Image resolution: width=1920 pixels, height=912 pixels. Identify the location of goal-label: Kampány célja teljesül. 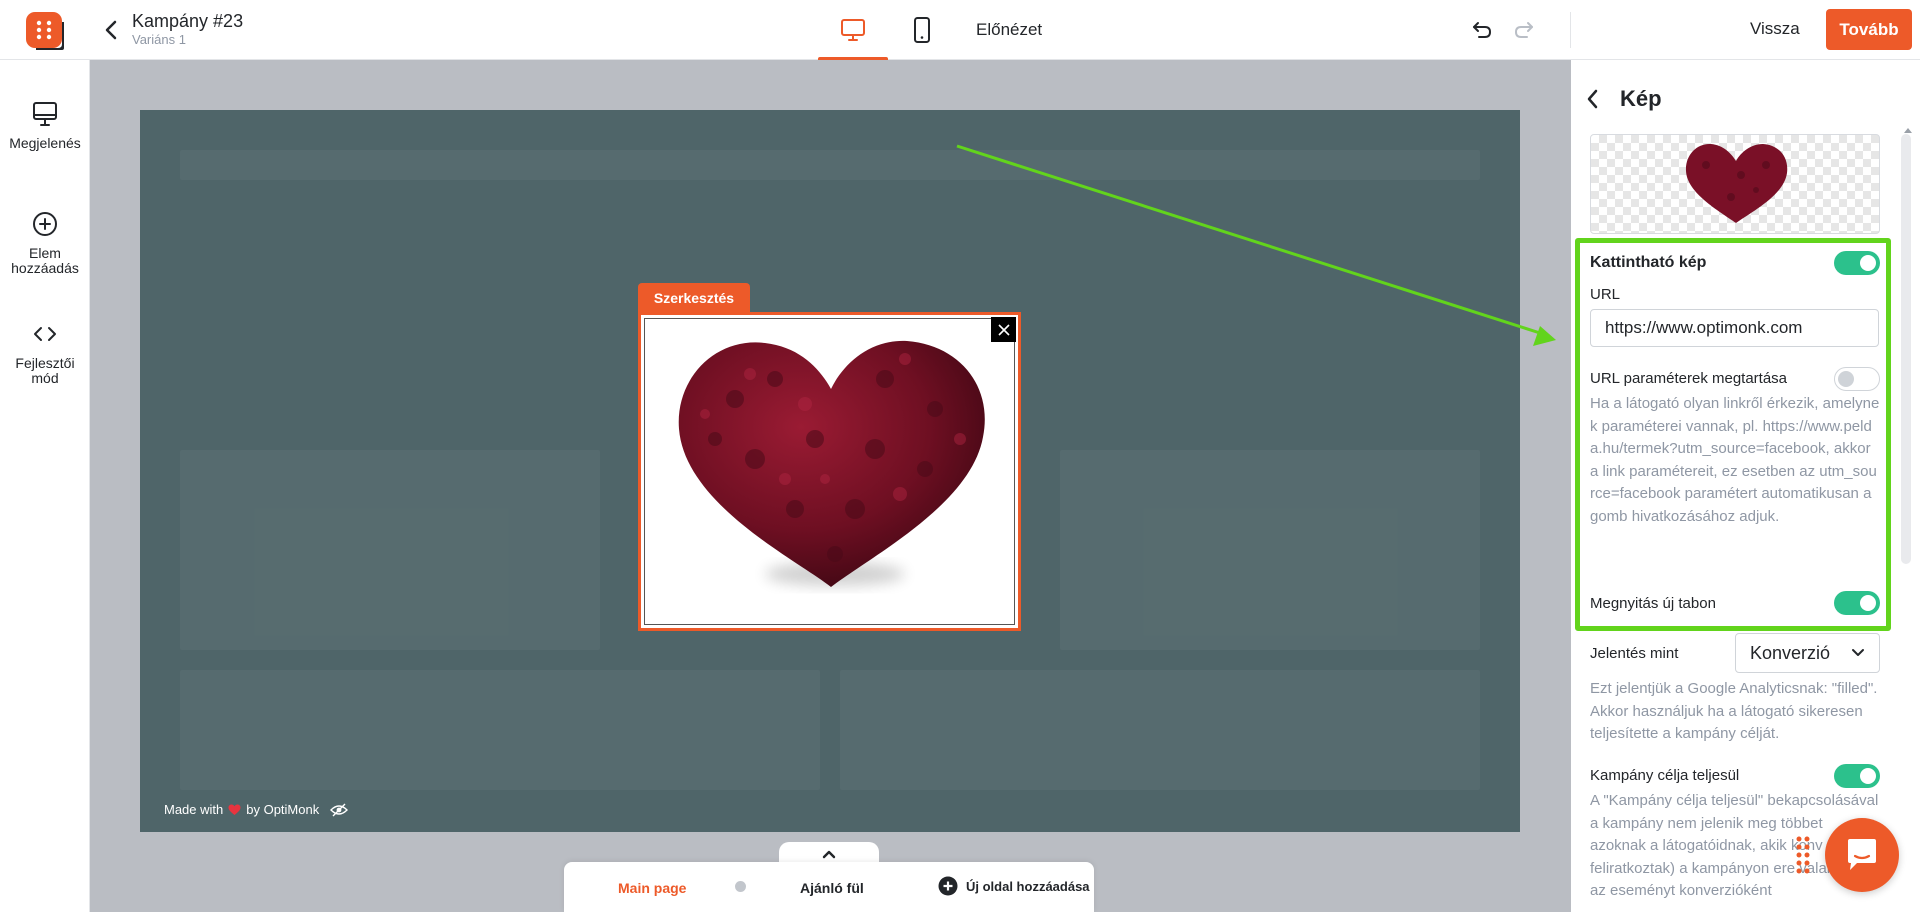
(1665, 775).